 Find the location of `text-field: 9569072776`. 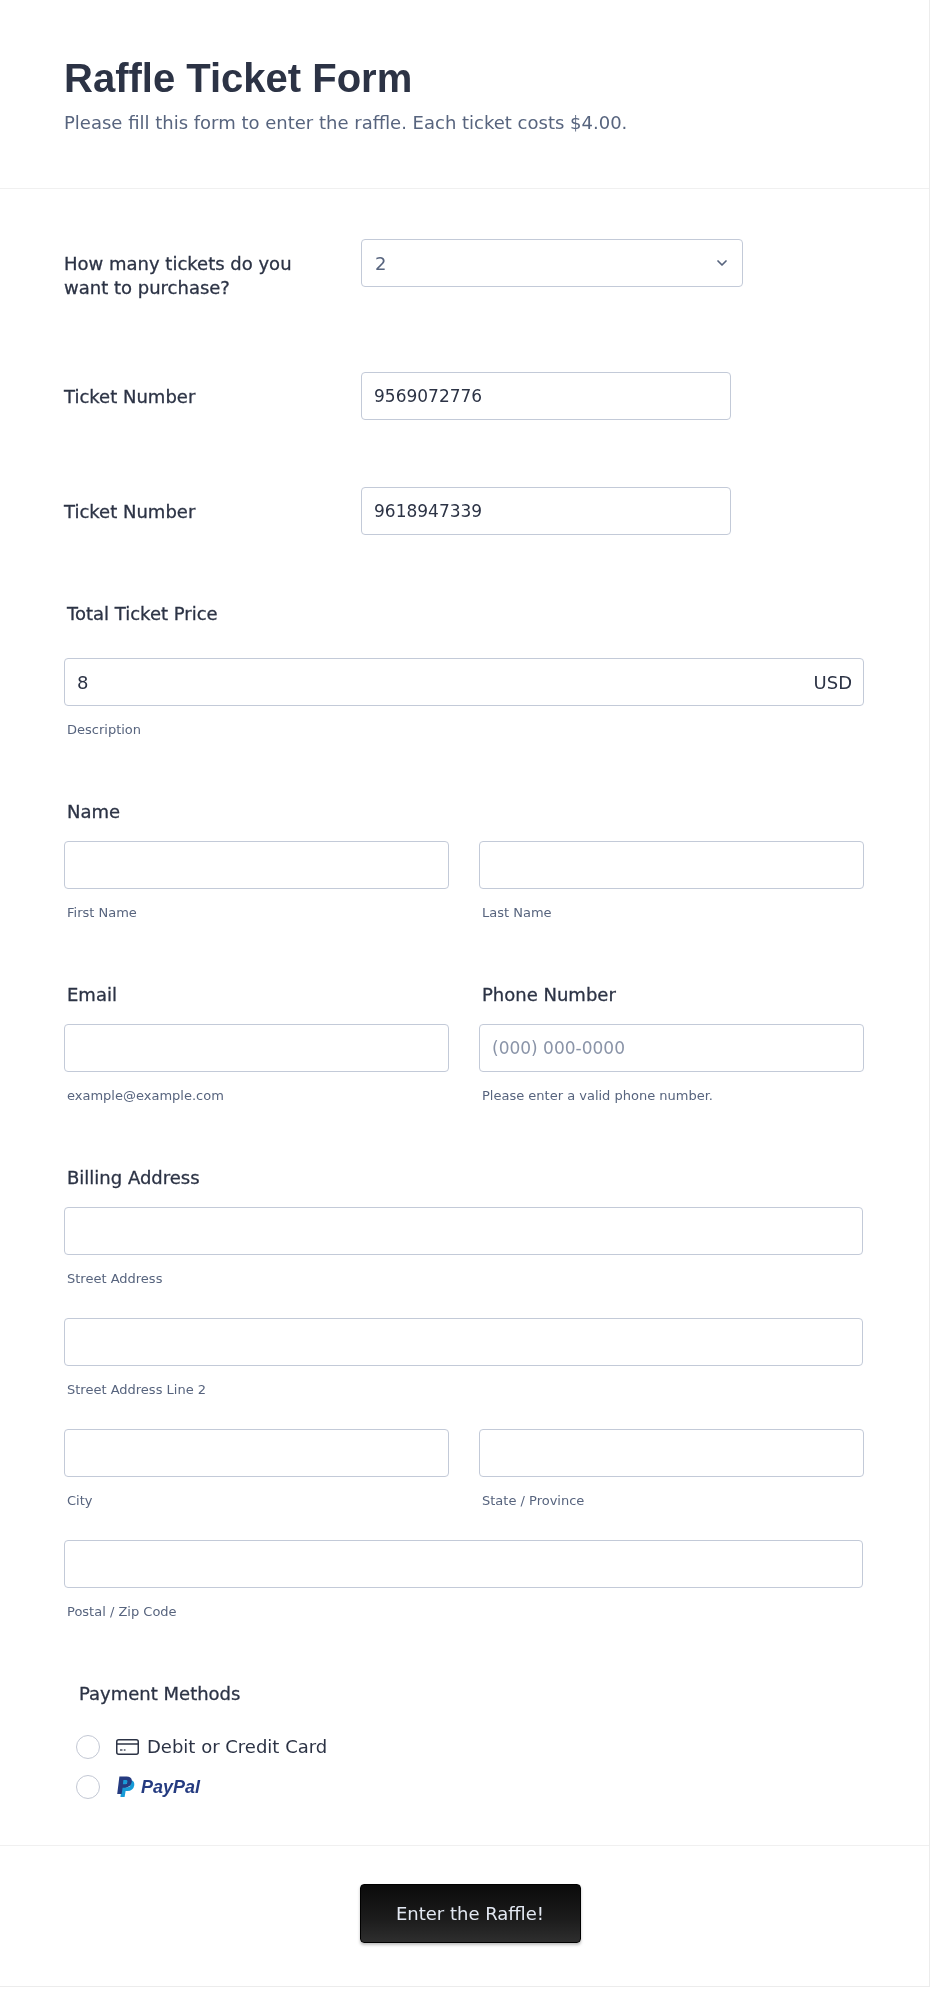

text-field: 9569072776 is located at coordinates (546, 396).